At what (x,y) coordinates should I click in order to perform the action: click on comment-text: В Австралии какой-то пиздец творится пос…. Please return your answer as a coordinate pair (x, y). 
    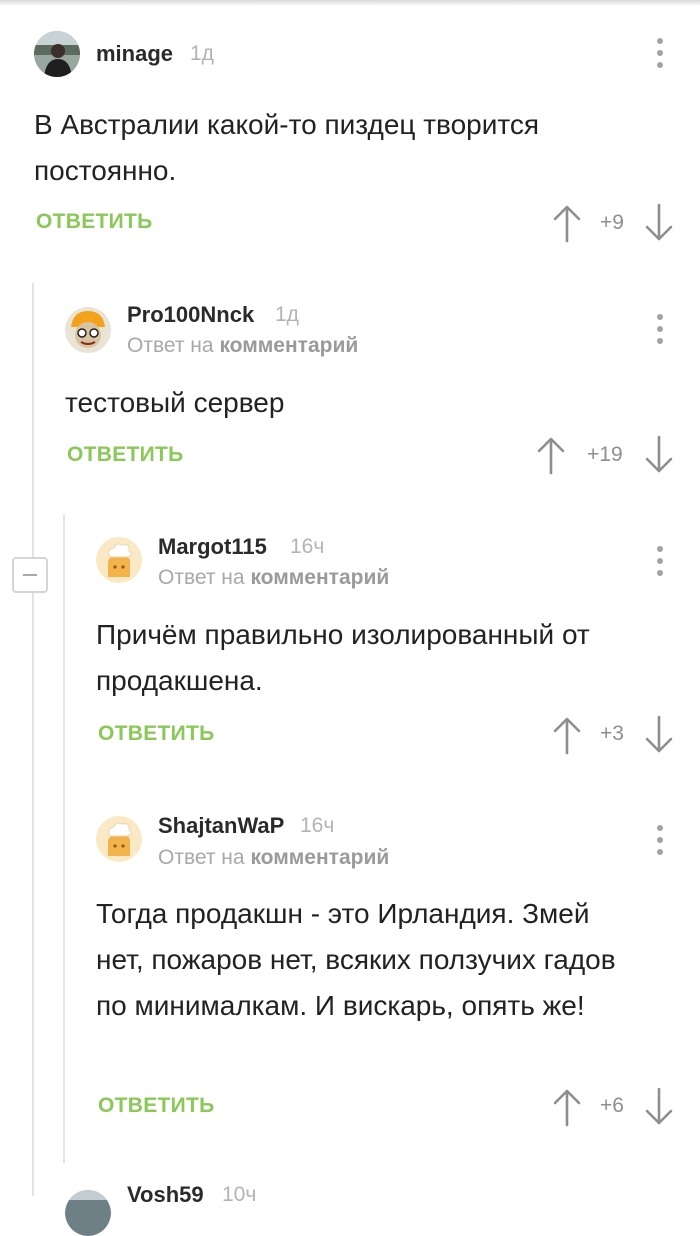
    Looking at the image, I should click on (287, 147).